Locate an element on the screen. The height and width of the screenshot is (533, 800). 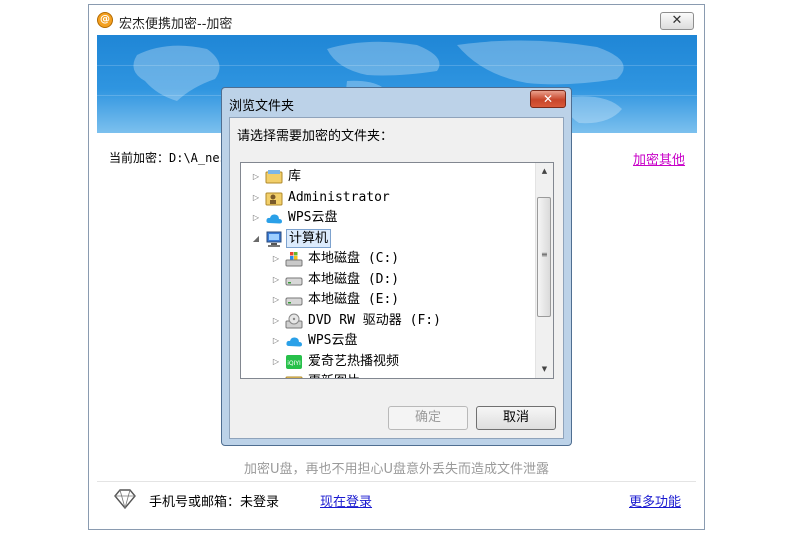
dvd-drive-icon is located at coordinates (294, 320).